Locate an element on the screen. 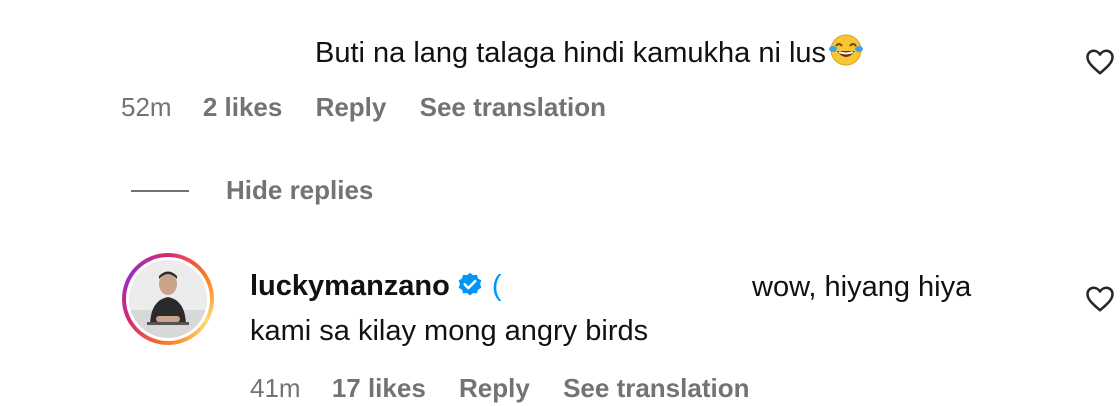  avatar is located at coordinates (168, 299).